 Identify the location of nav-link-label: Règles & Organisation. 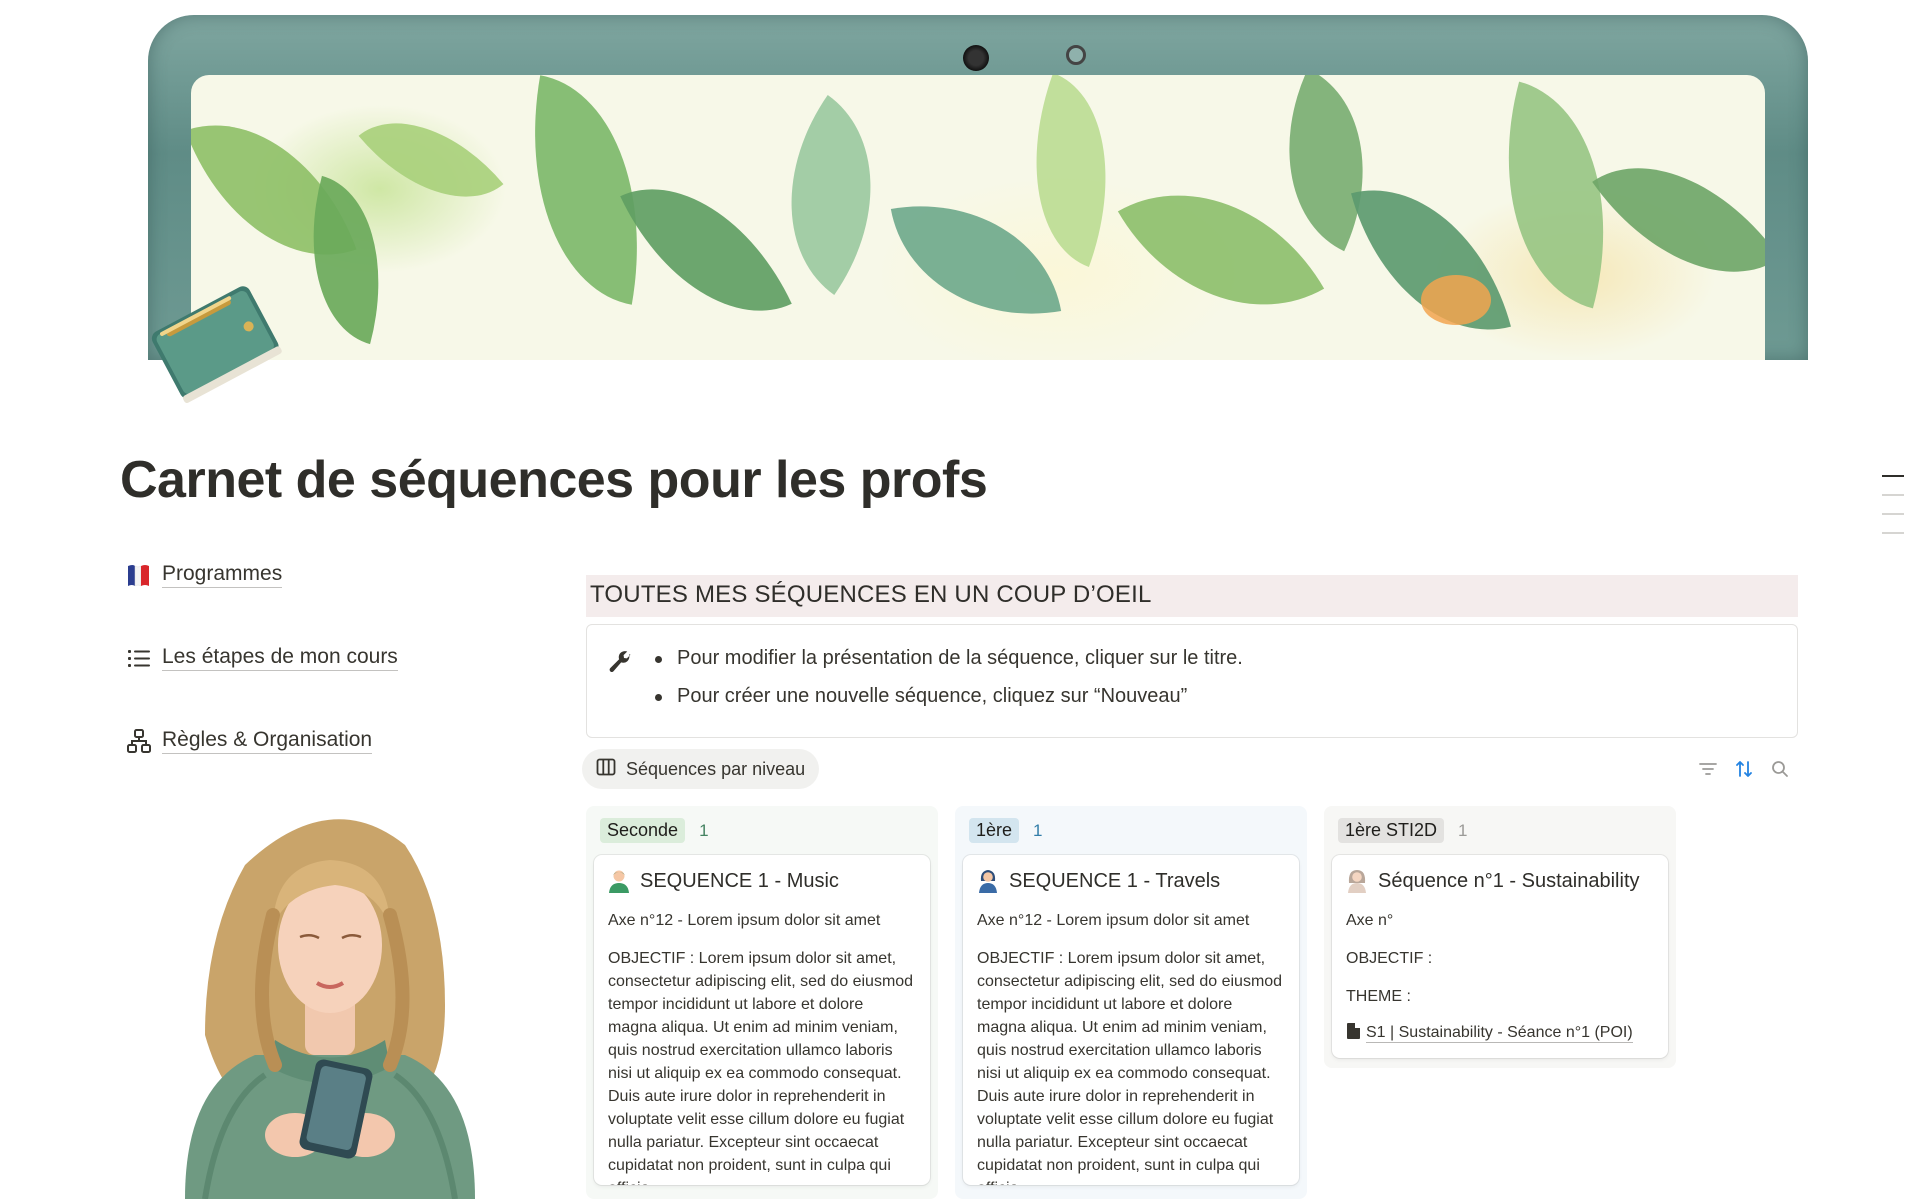
(267, 741).